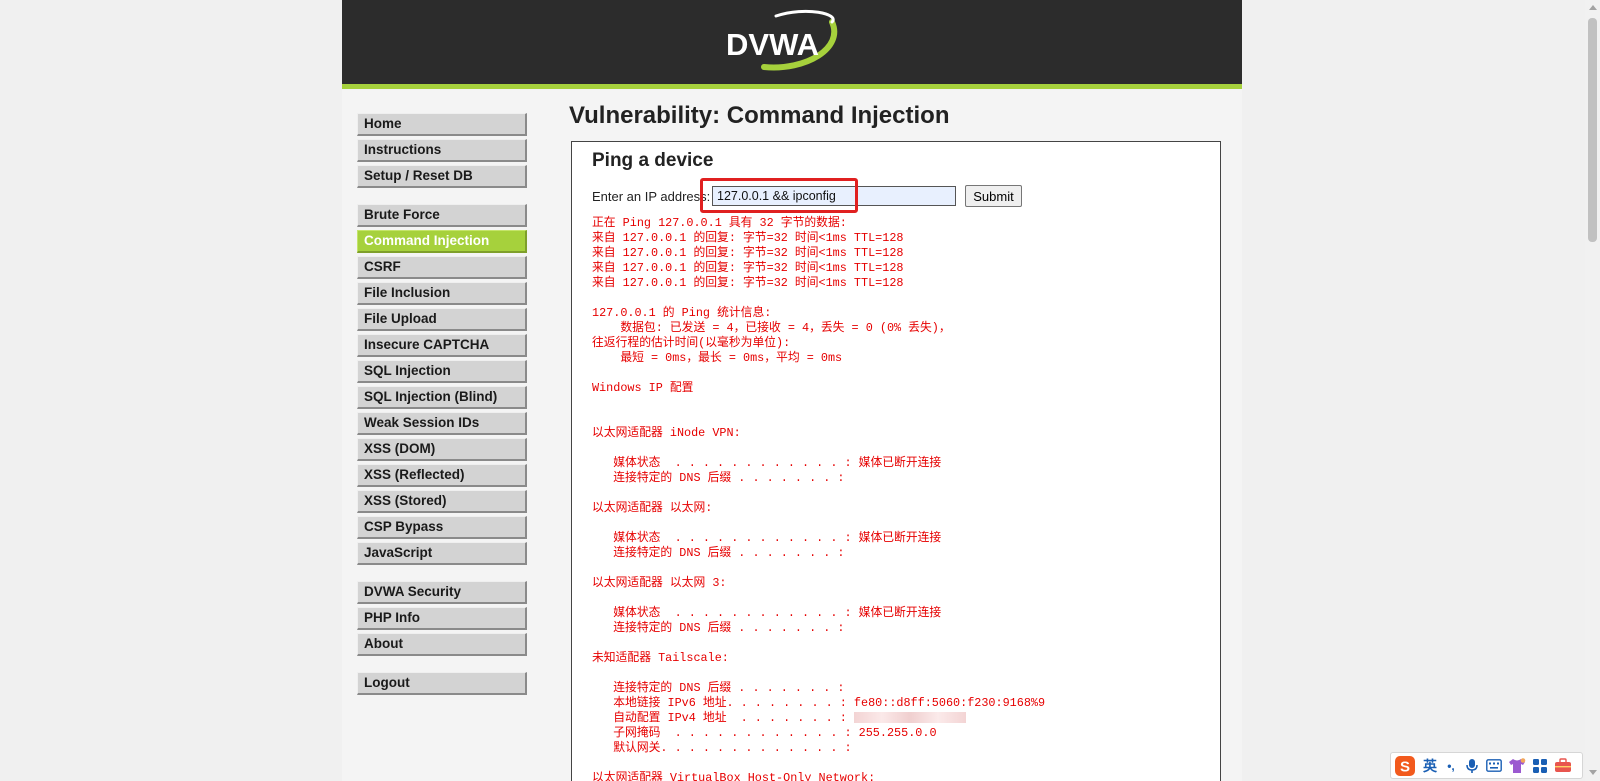 This screenshot has width=1600, height=781. Describe the element at coordinates (442, 176) in the screenshot. I see `menu-item-setup-reset-db: Setup / Reset DB` at that location.